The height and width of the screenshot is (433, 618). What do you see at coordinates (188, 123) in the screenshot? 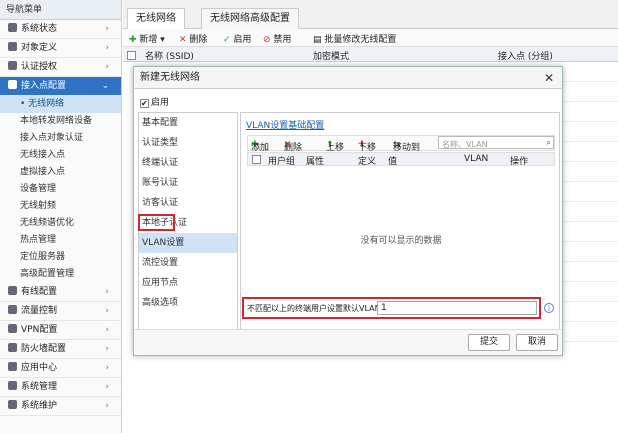
I see `nav-item: 基本配置` at bounding box center [188, 123].